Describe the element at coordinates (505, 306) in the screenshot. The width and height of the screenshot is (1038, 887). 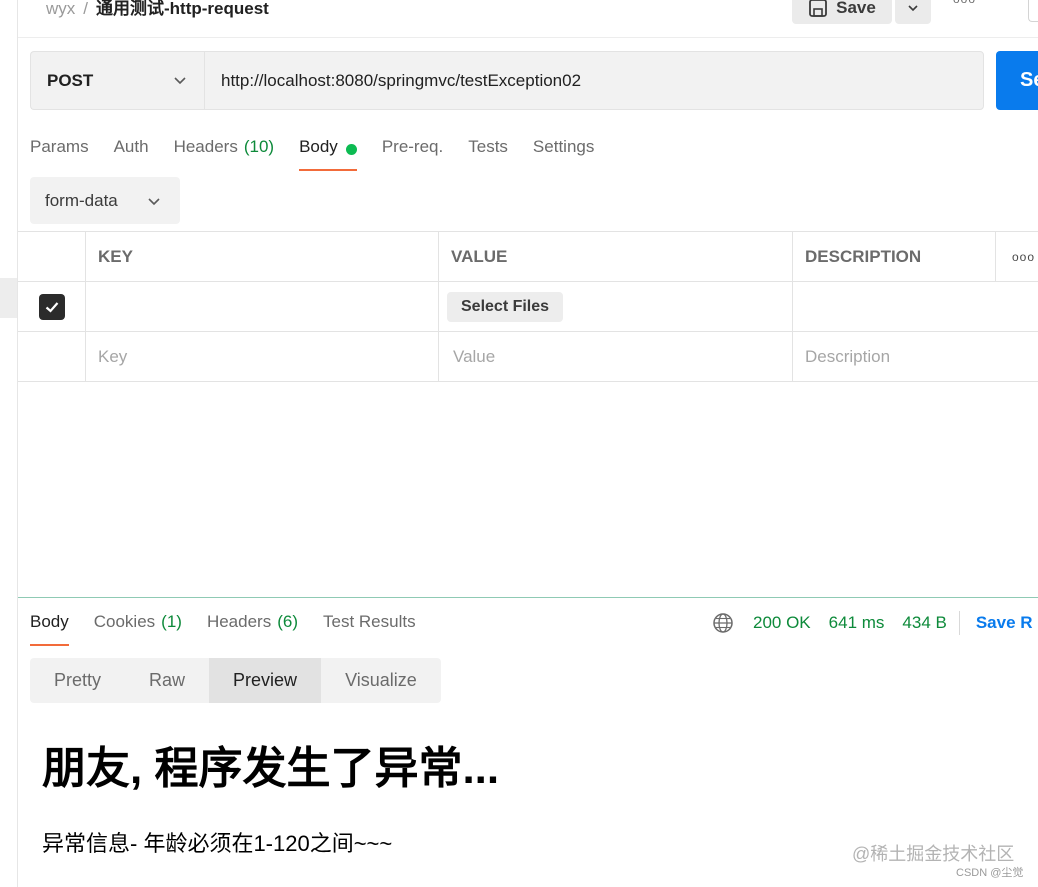
I see `select-files-button: Select Files` at that location.